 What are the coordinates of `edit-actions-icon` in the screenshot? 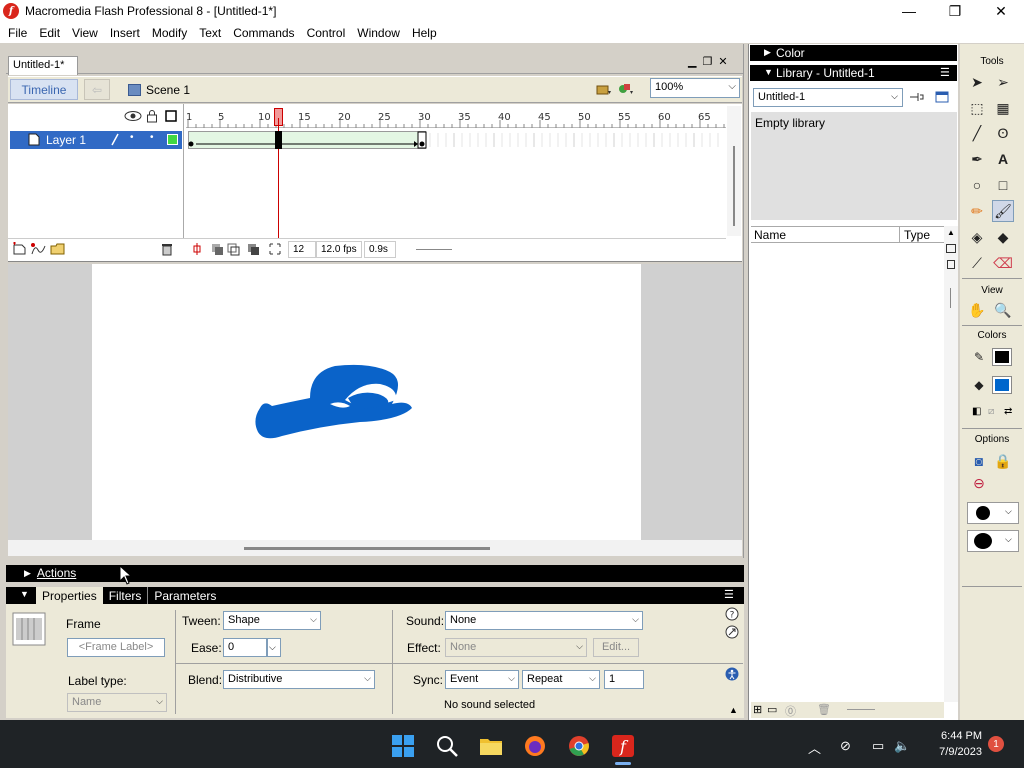 It's located at (732, 632).